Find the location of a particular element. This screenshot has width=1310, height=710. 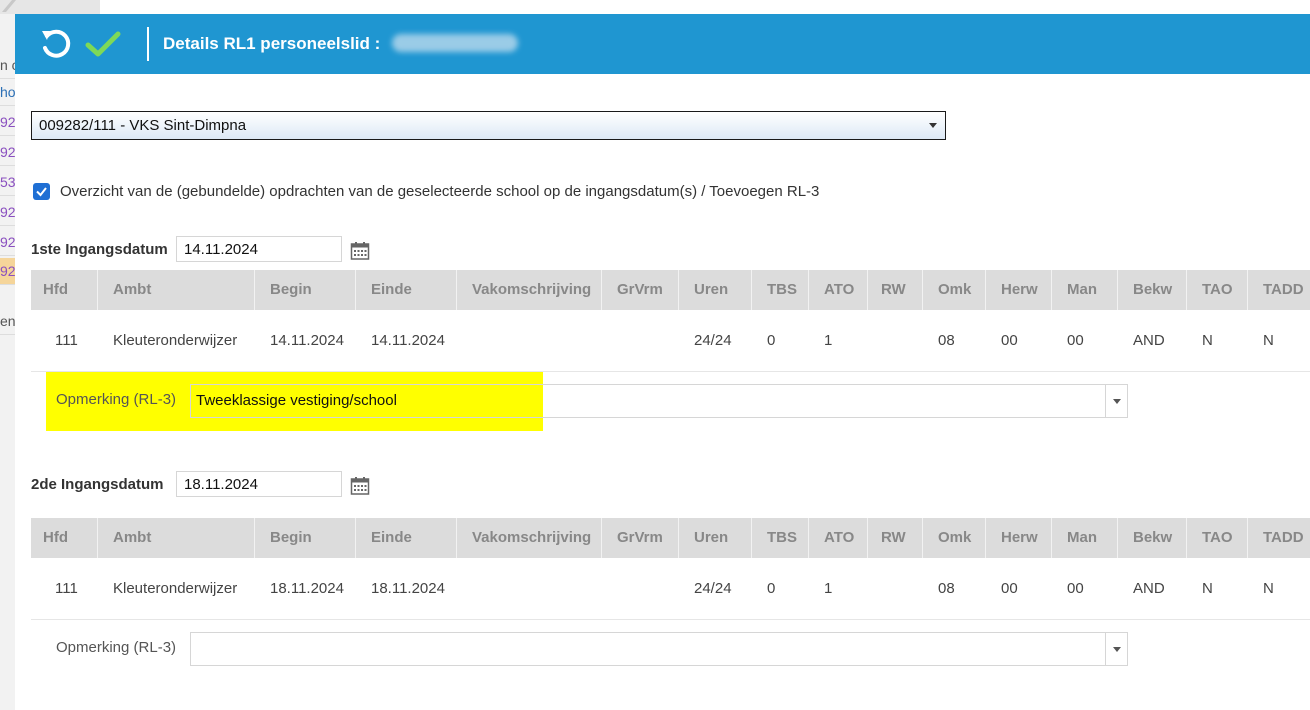

remark-select-1: Tweeklassige vestiging/school is located at coordinates (659, 401).